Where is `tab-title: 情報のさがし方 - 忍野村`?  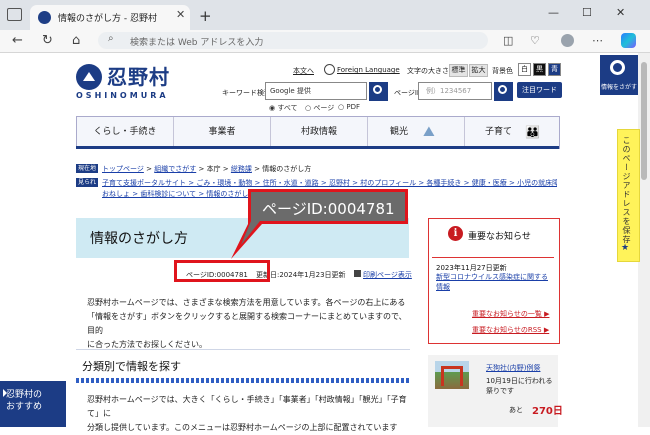
tab-title: 情報のさがし方 - 忍野村 is located at coordinates (107, 19).